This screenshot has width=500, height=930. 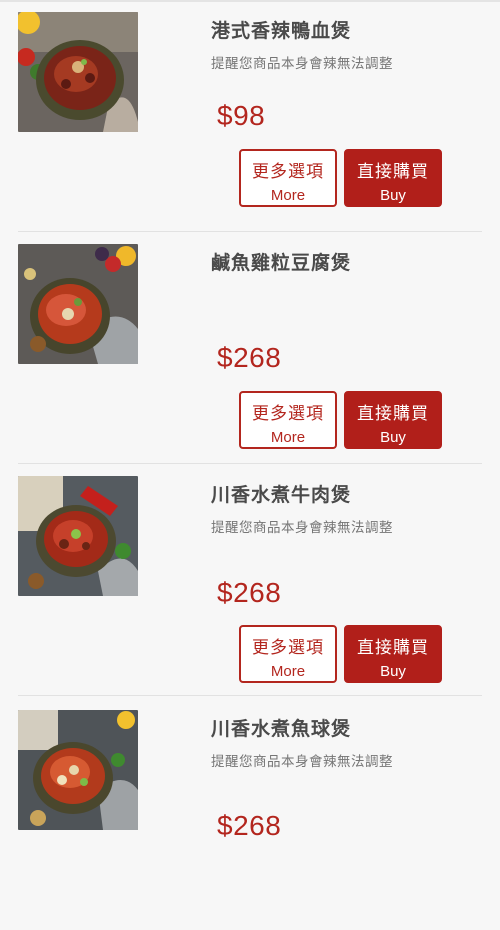 What do you see at coordinates (281, 727) in the screenshot?
I see `product-title: 川香水煮魚球煲` at bounding box center [281, 727].